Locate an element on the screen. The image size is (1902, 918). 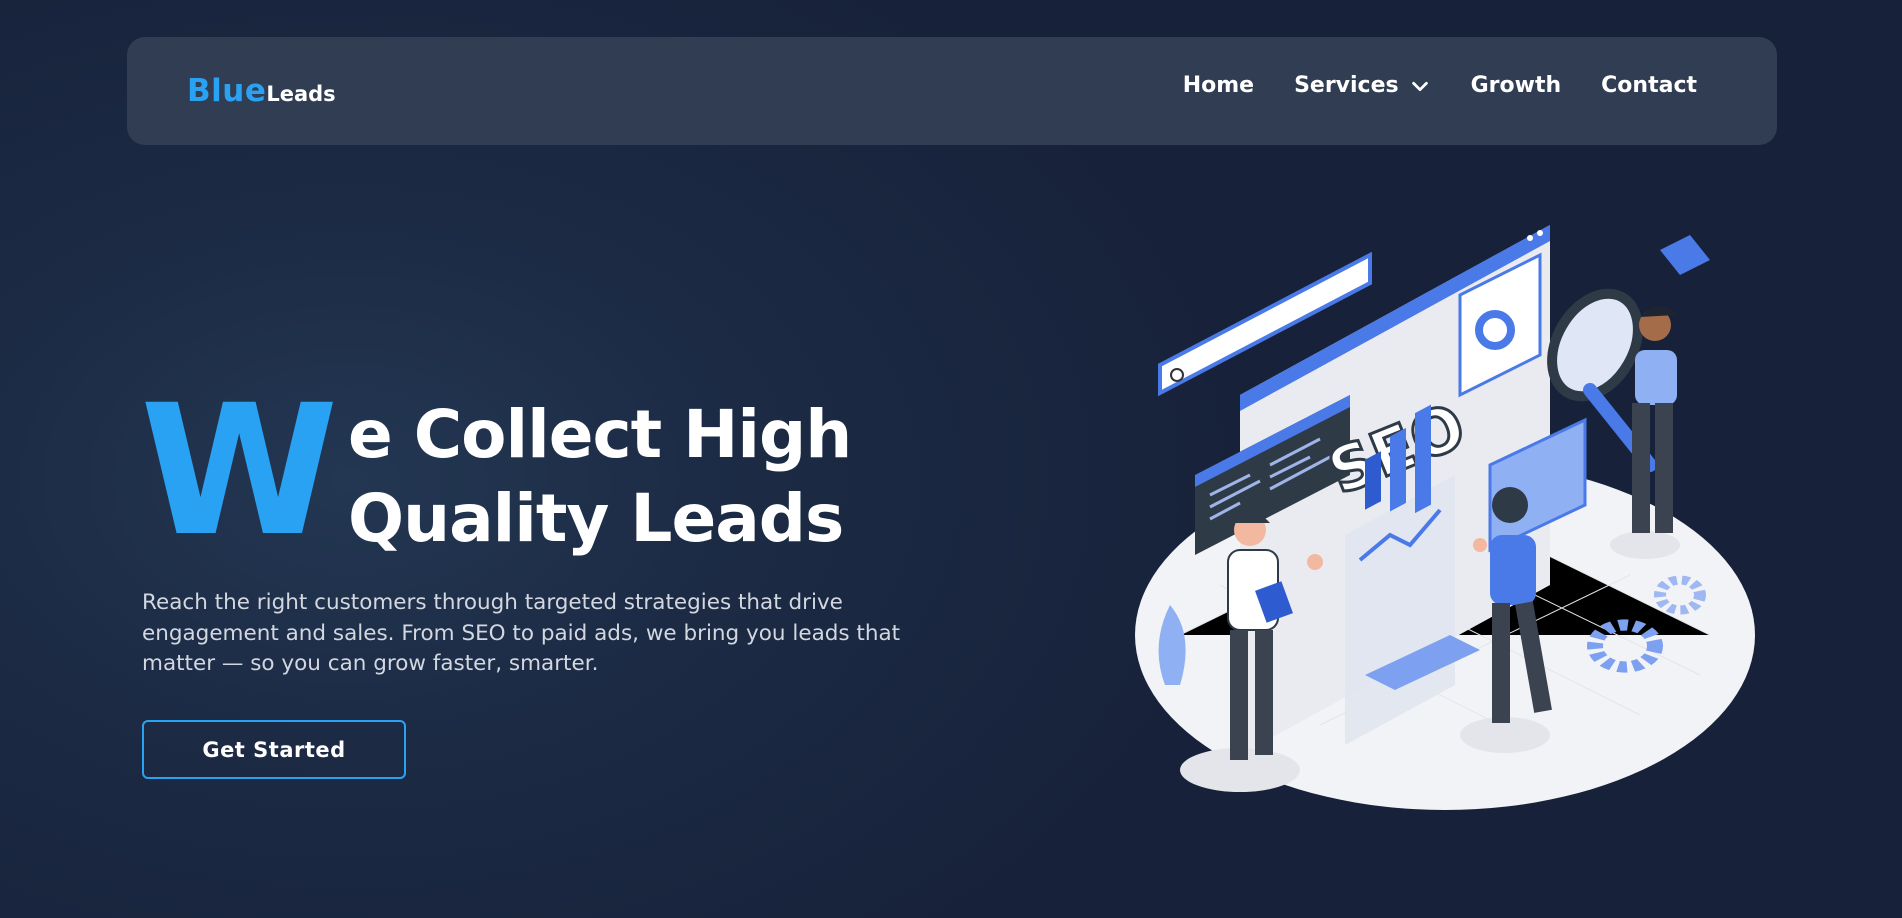
logo: BlueLeads is located at coordinates (261, 91).